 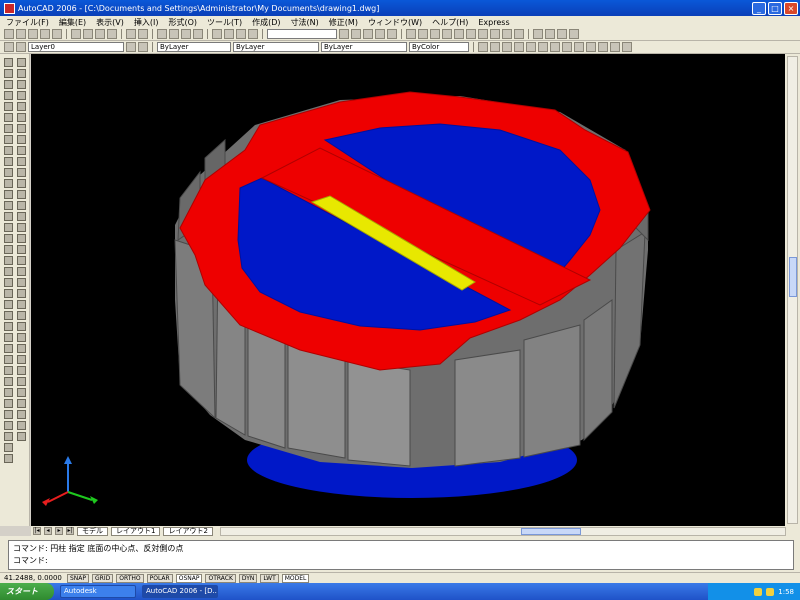 What do you see at coordinates (302, 34) in the screenshot?
I see `text-style-combo` at bounding box center [302, 34].